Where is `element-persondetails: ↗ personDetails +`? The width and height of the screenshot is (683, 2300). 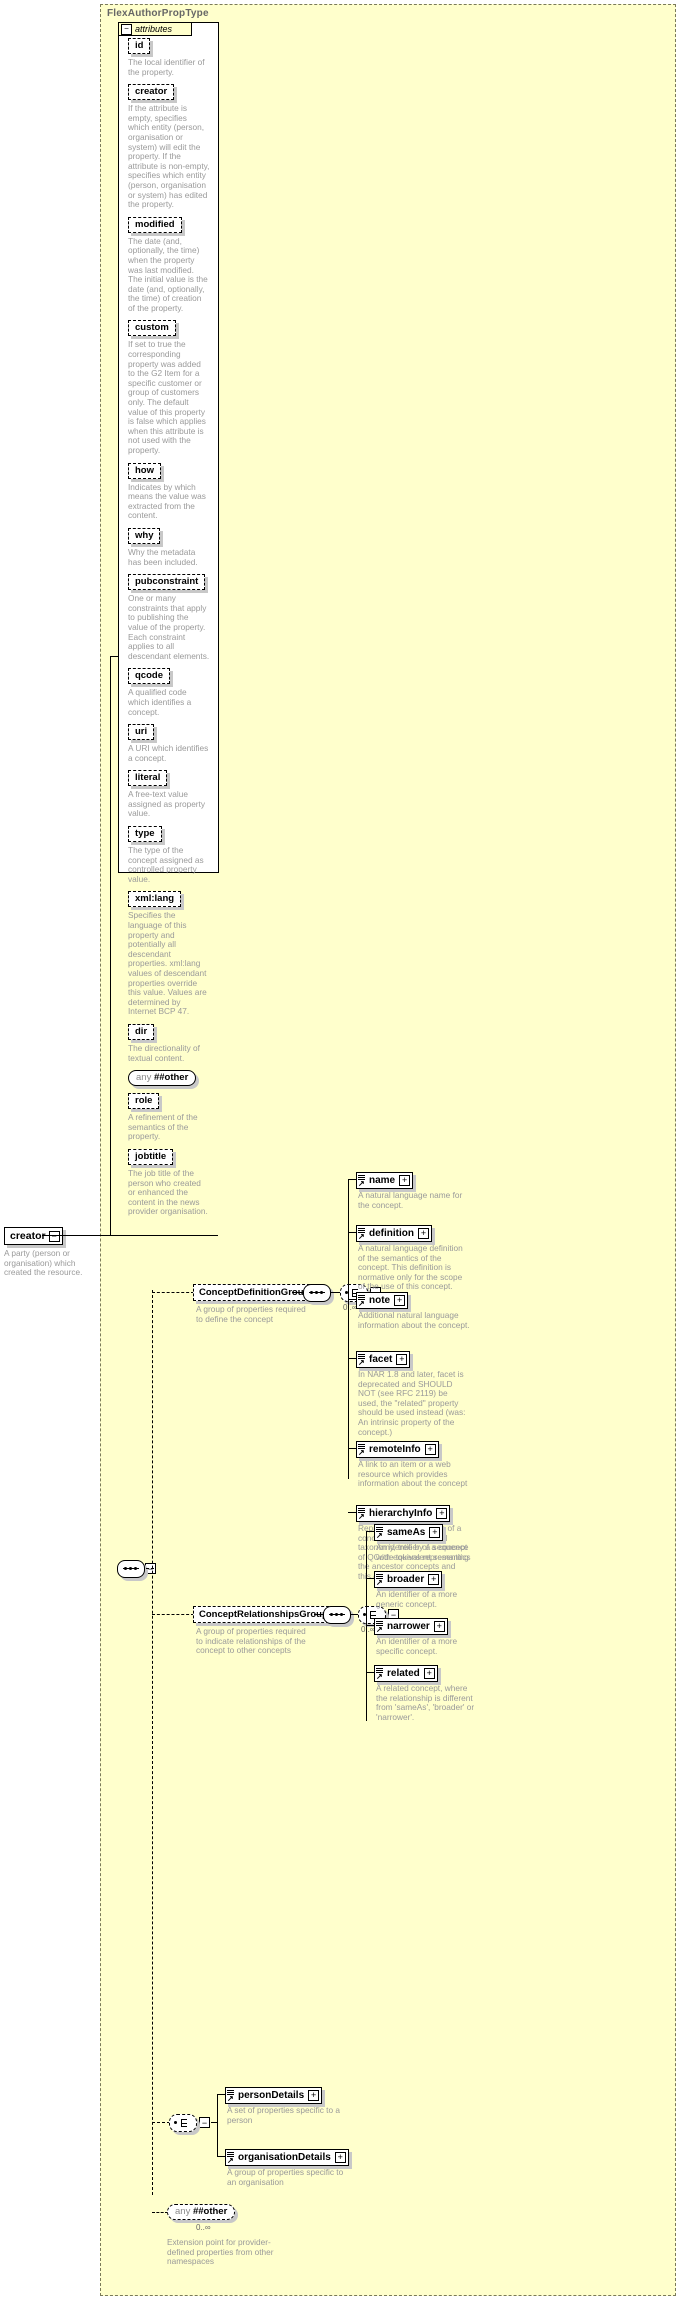
element-persondetails: ↗ personDetails + is located at coordinates (274, 2095).